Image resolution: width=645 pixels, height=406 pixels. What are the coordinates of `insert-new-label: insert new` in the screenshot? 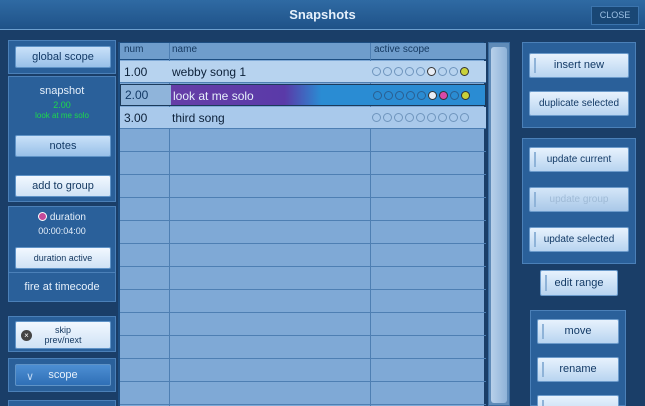 It's located at (579, 65).